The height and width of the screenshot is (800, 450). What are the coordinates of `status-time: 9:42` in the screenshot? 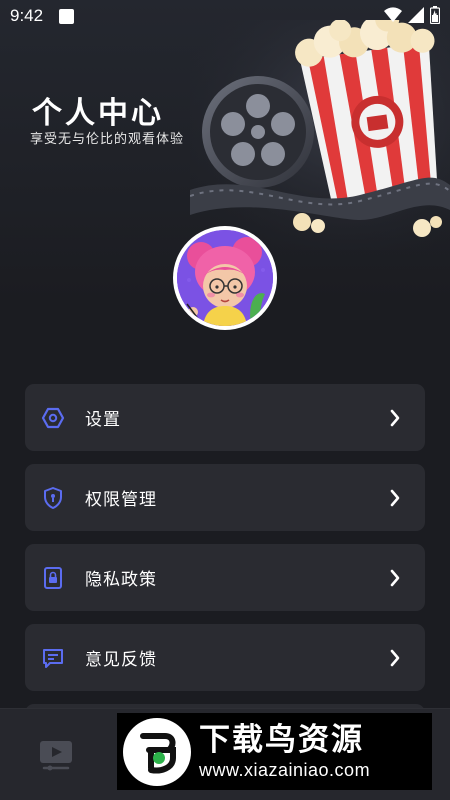 It's located at (27, 15).